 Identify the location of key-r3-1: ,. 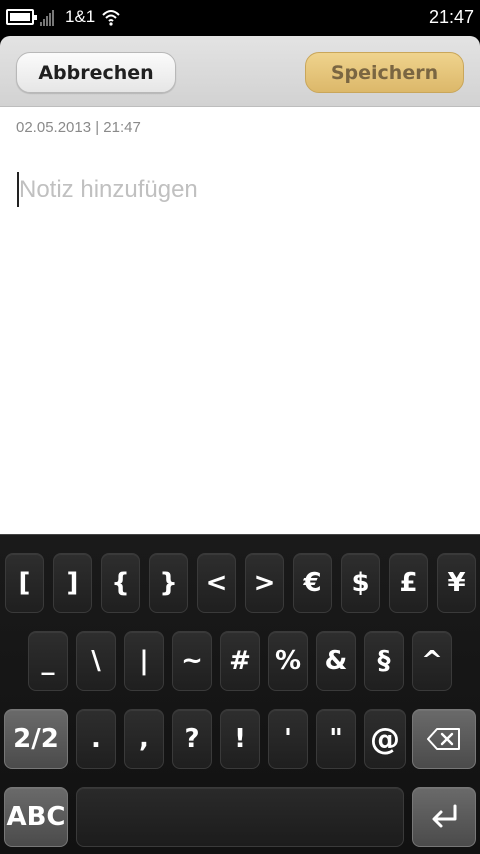
(144, 739).